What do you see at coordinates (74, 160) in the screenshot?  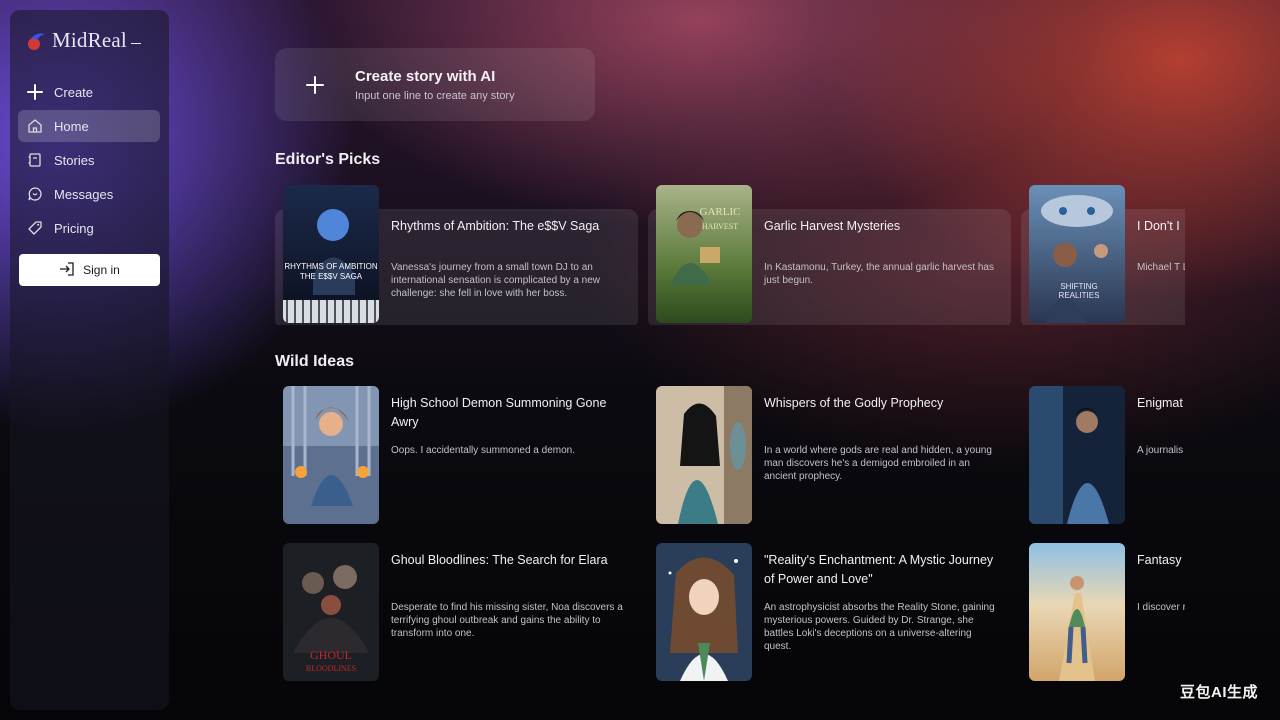 I see `sidebar-item-label: Stories` at bounding box center [74, 160].